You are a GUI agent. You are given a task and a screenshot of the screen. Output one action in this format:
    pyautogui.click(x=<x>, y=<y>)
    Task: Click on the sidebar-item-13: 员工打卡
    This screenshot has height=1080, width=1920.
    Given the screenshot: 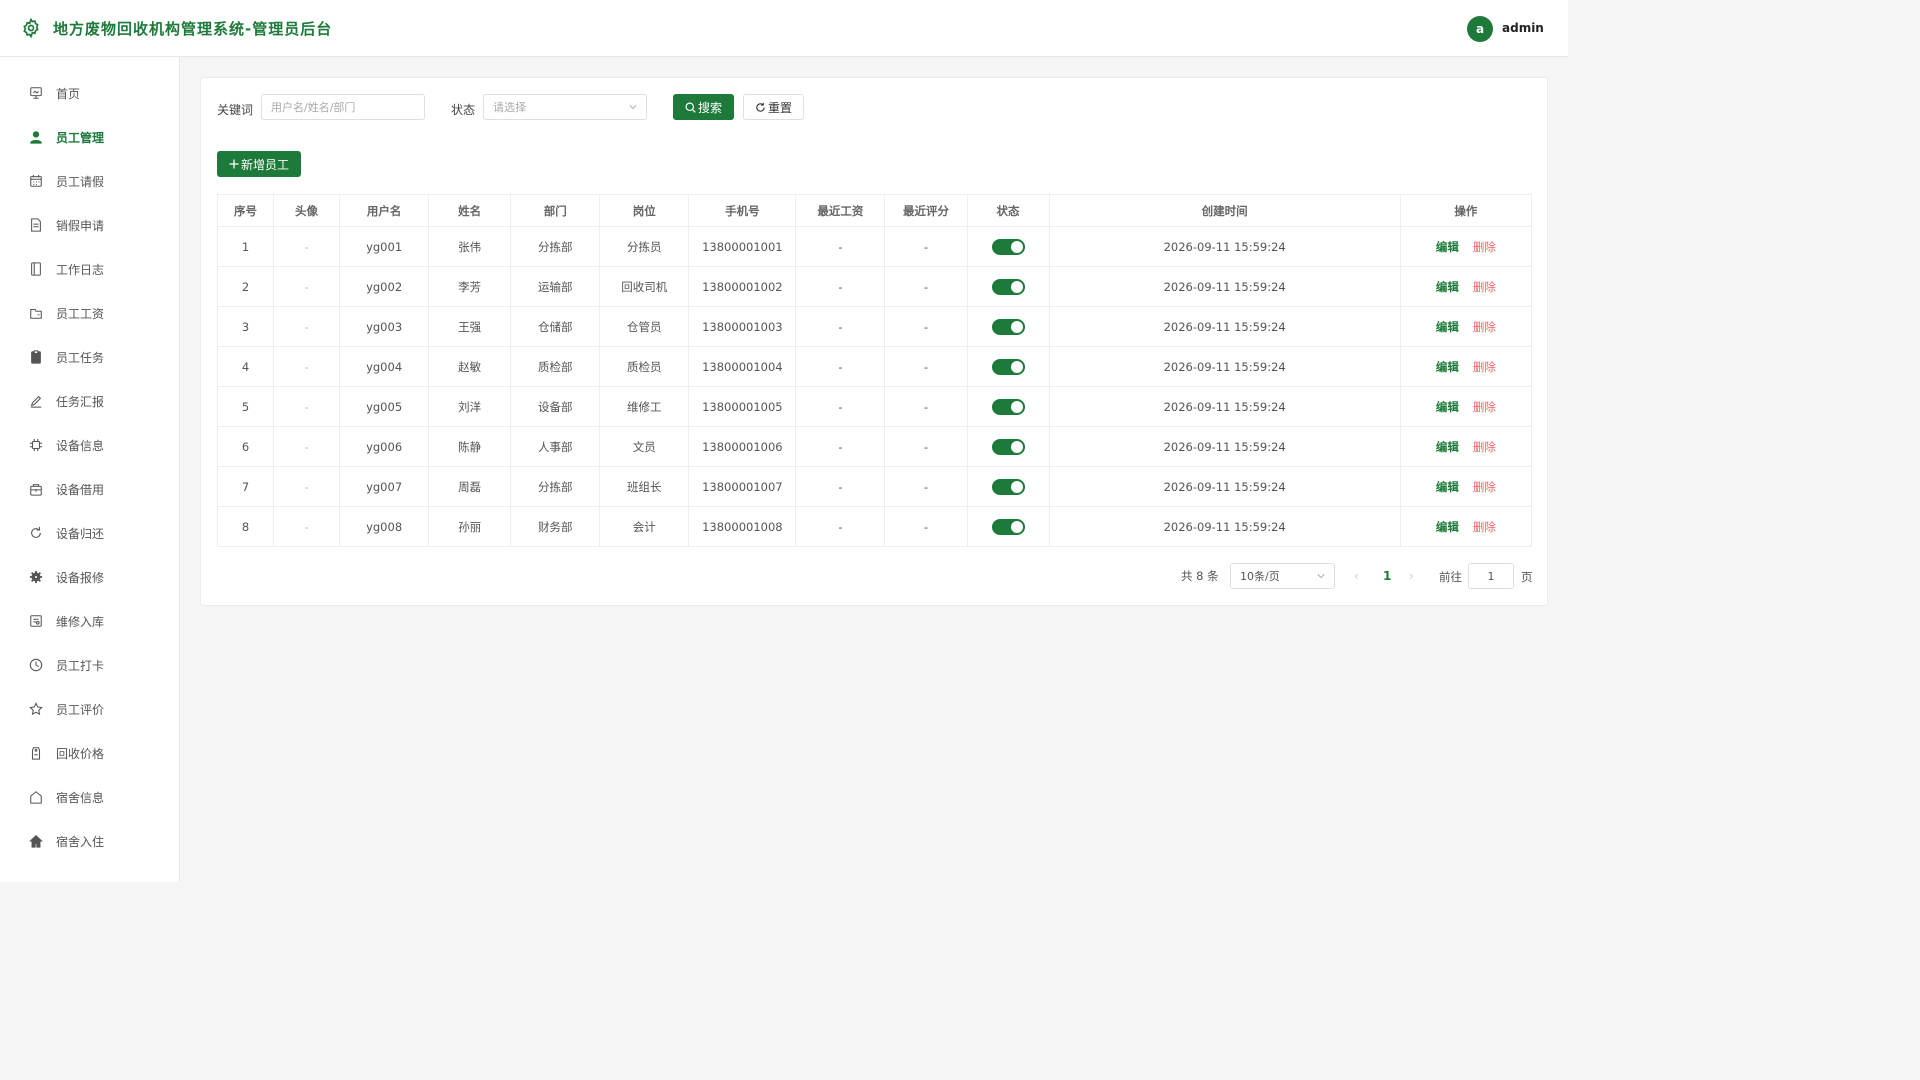 What is the action you would take?
    pyautogui.click(x=89, y=665)
    